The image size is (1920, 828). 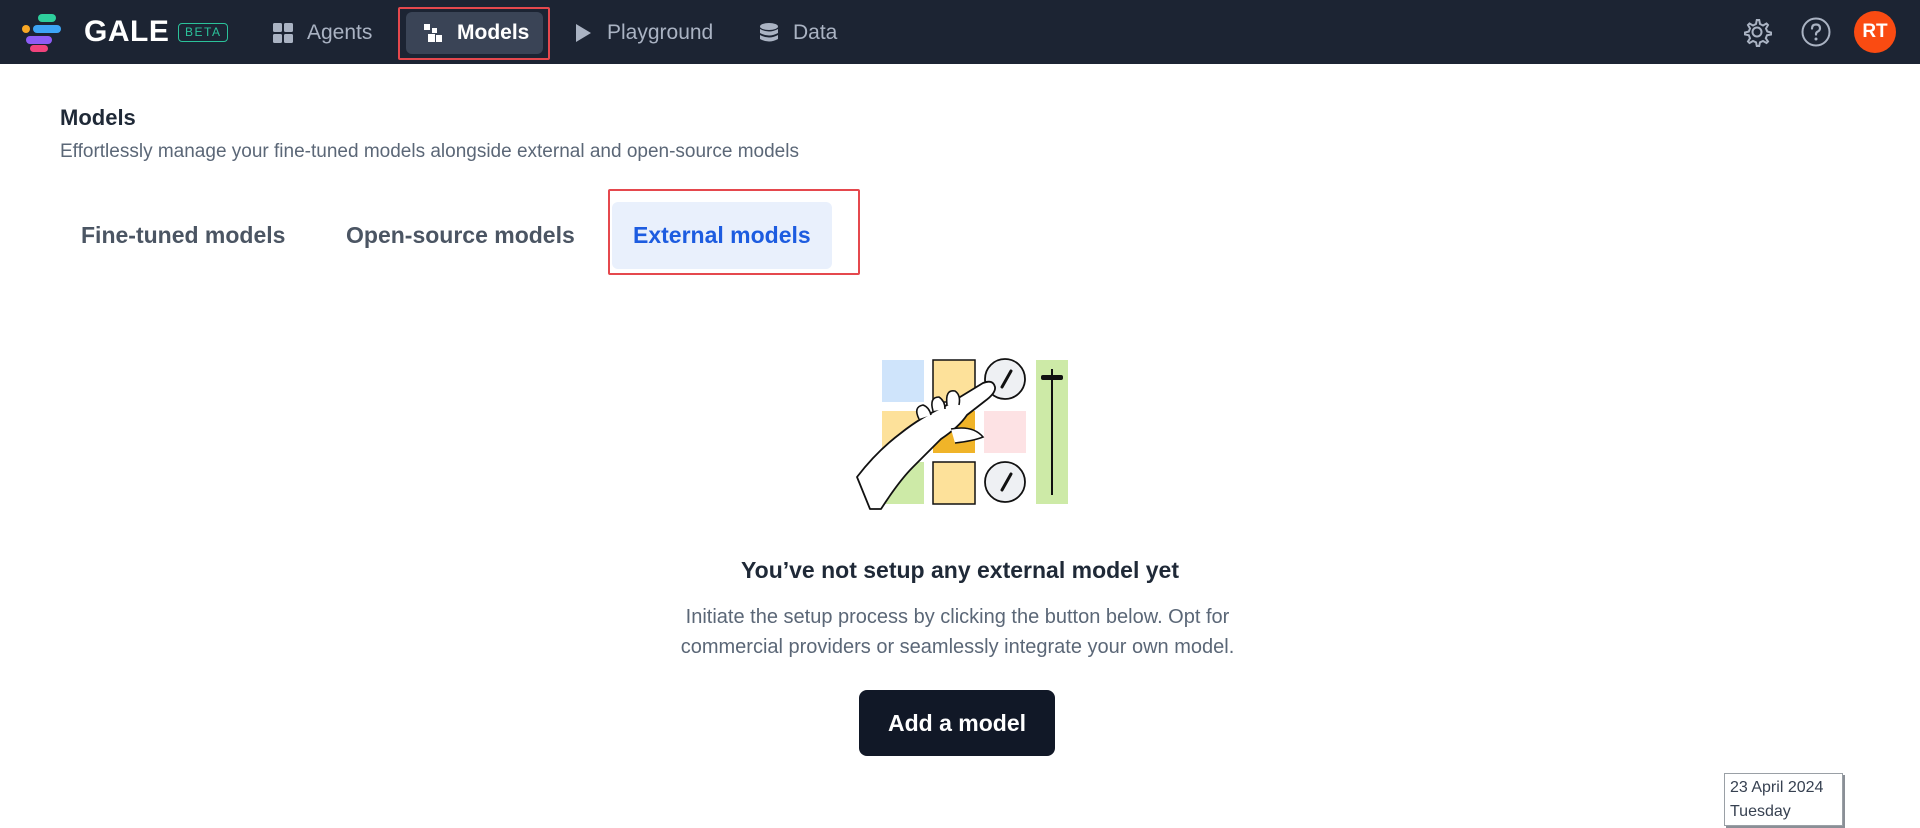 What do you see at coordinates (1777, 787) in the screenshot?
I see `date-stamp-date: 23 April 2024` at bounding box center [1777, 787].